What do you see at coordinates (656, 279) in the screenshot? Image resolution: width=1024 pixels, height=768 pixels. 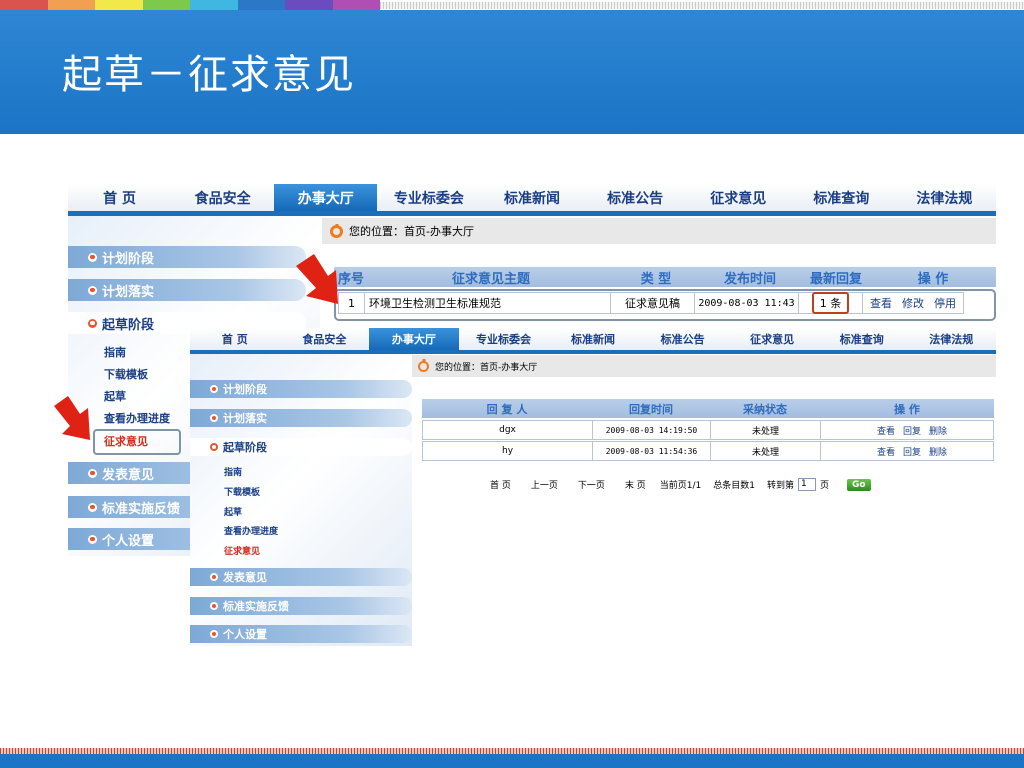 I see `col-type: 类 型` at bounding box center [656, 279].